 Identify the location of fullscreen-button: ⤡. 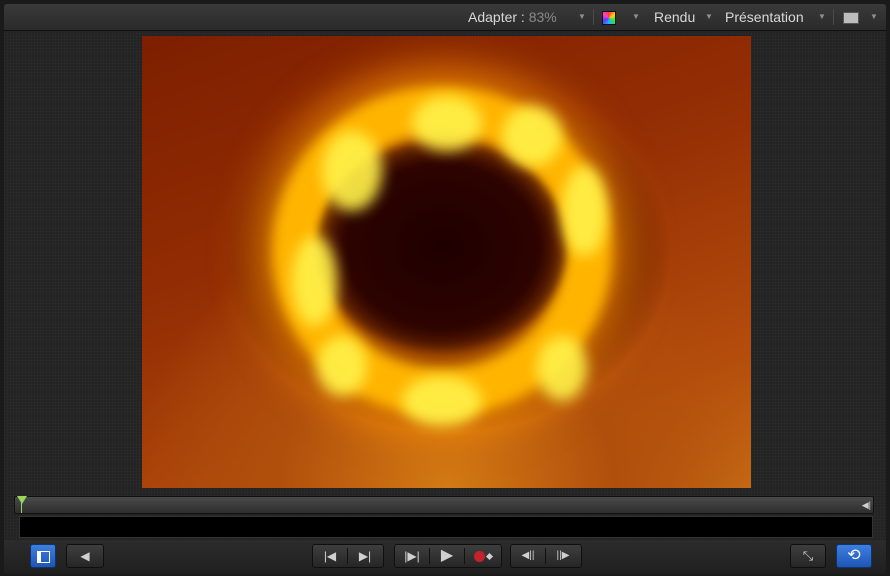
(808, 556).